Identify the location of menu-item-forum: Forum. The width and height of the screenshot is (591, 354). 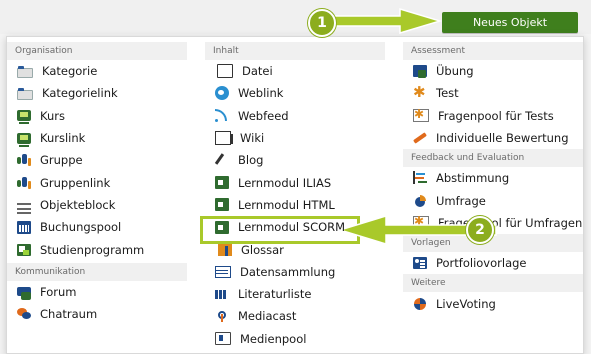
(97, 292).